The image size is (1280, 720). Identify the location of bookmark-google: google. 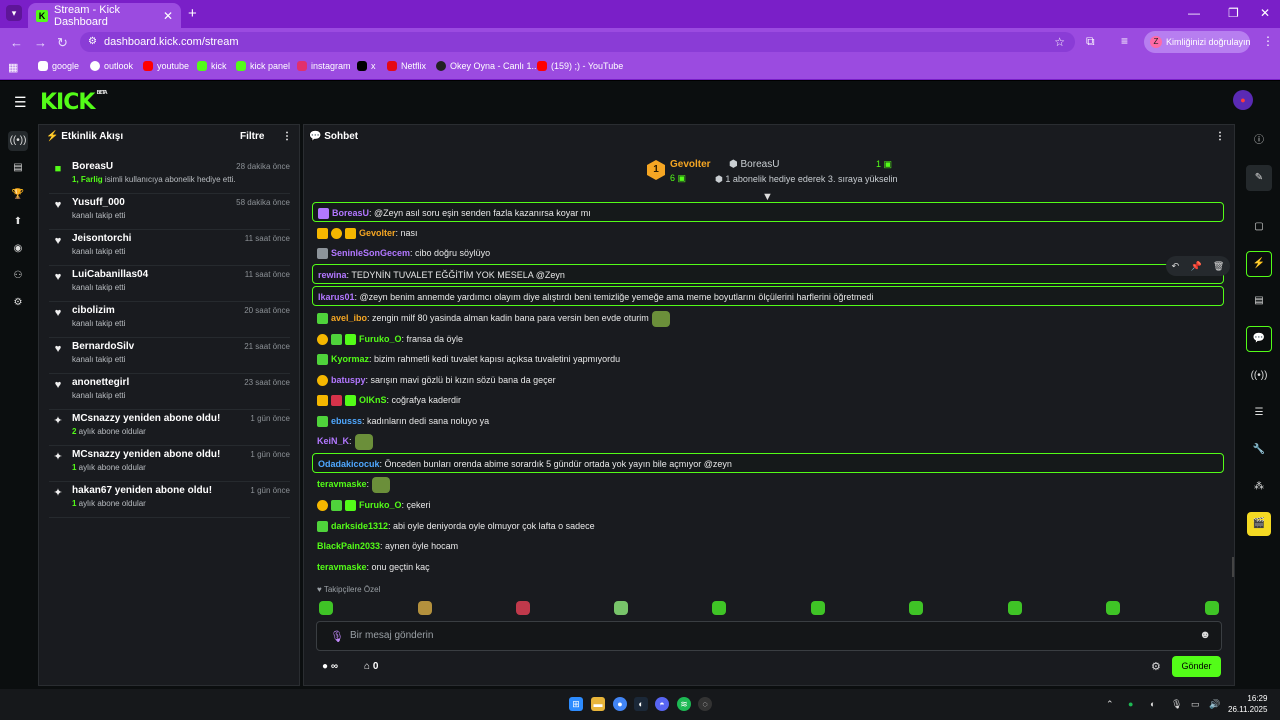
(58, 66).